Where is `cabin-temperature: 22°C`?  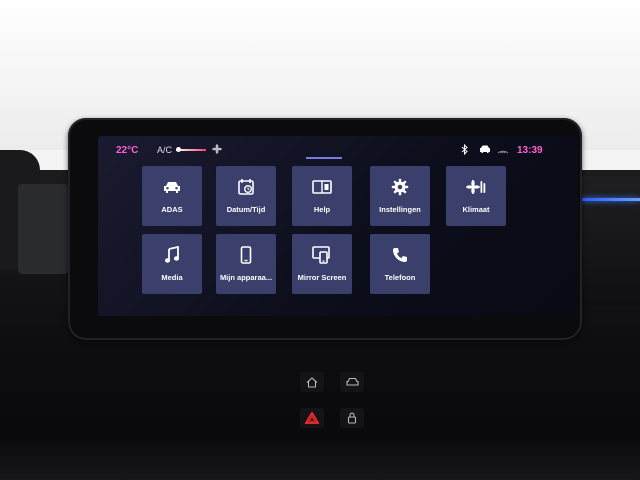 cabin-temperature: 22°C is located at coordinates (127, 150).